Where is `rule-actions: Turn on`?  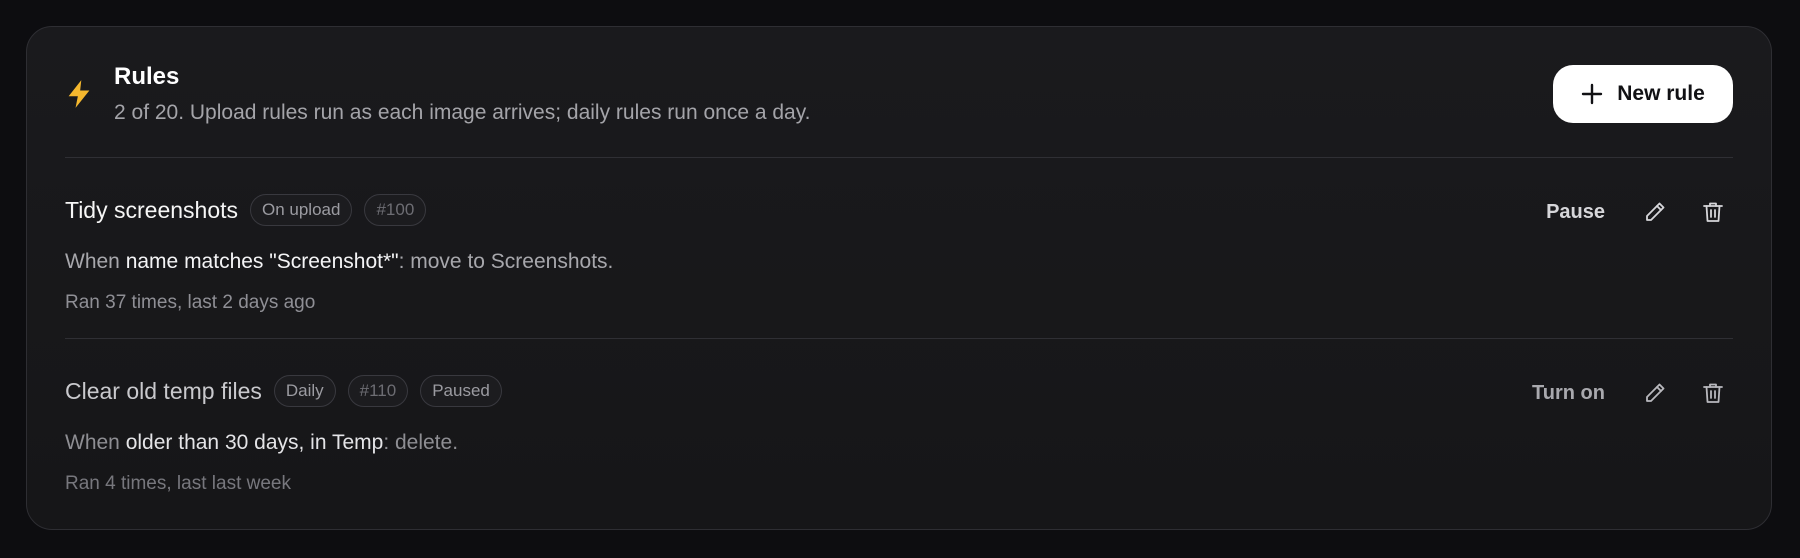 rule-actions: Turn on is located at coordinates (1632, 393).